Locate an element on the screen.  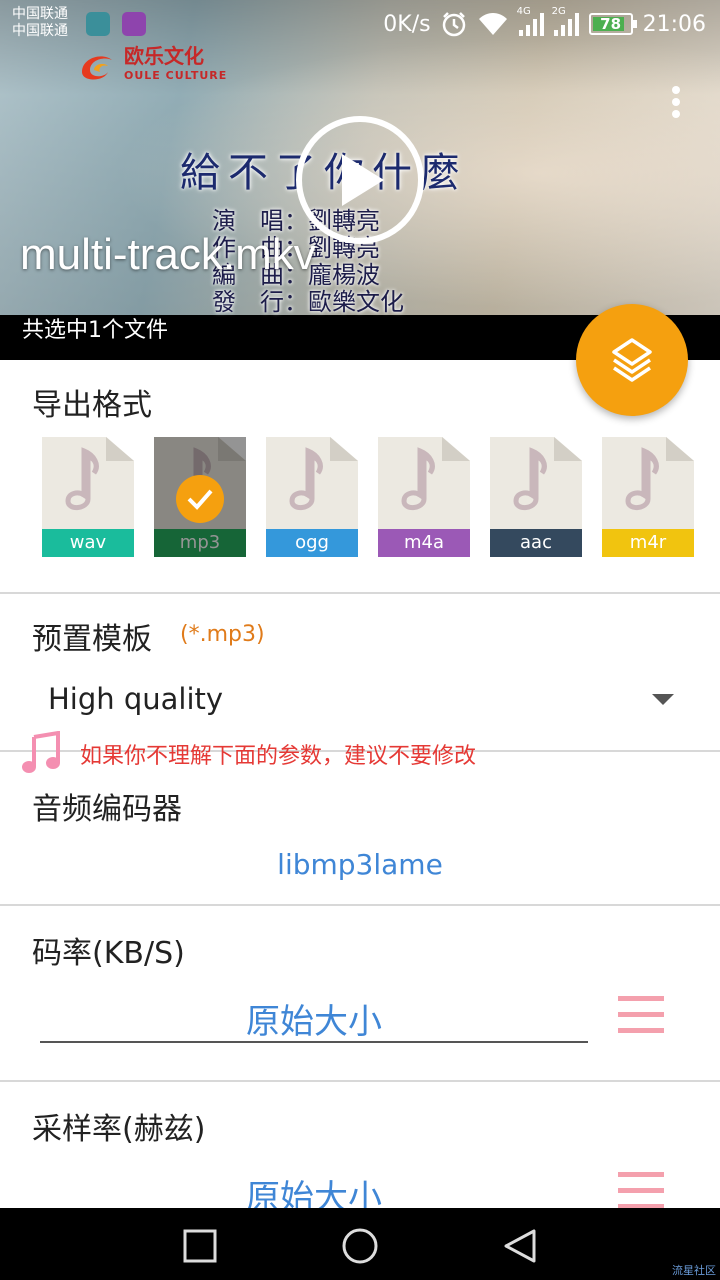
back-icon is located at coordinates (520, 1246).